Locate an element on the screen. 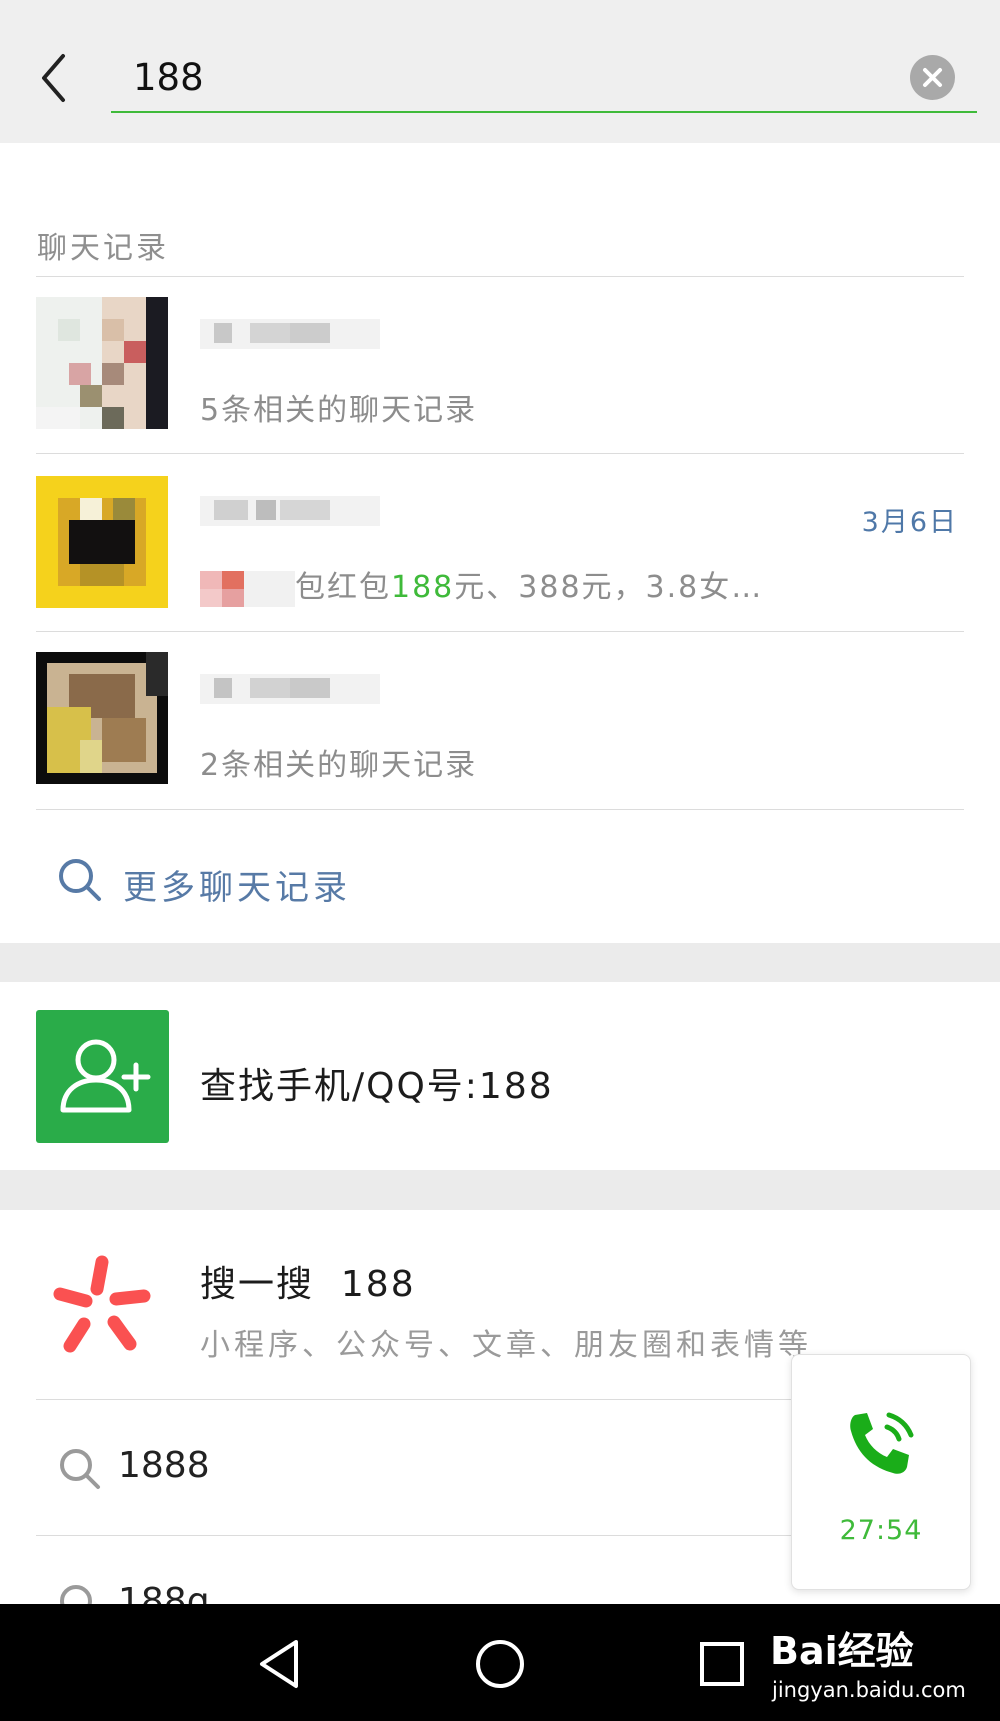 This screenshot has width=1000, height=1721. clear-search-button is located at coordinates (932, 77).